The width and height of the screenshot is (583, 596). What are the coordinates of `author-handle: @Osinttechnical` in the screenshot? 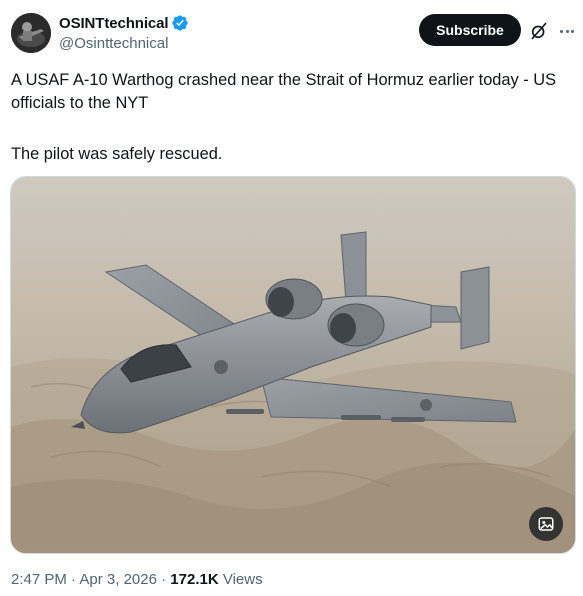 It's located at (124, 43).